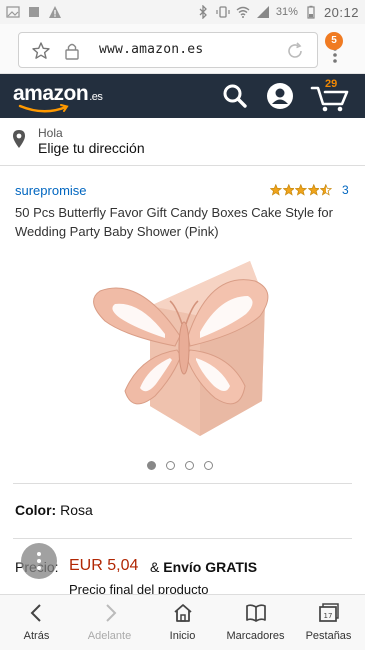  I want to click on url-bar: www.amazon.es, so click(168, 50).